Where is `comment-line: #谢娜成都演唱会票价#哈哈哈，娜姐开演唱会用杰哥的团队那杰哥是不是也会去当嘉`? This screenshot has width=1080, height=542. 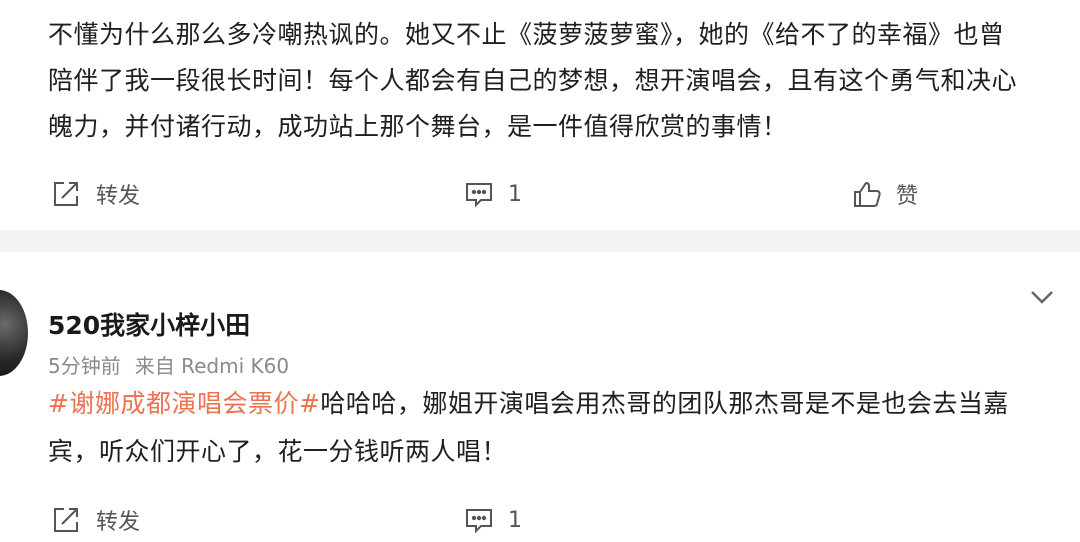 comment-line: #谢娜成都演唱会票价#哈哈哈，娜姐开演唱会用杰哥的团队那杰哥是不是也会去当嘉 is located at coordinates (548, 404).